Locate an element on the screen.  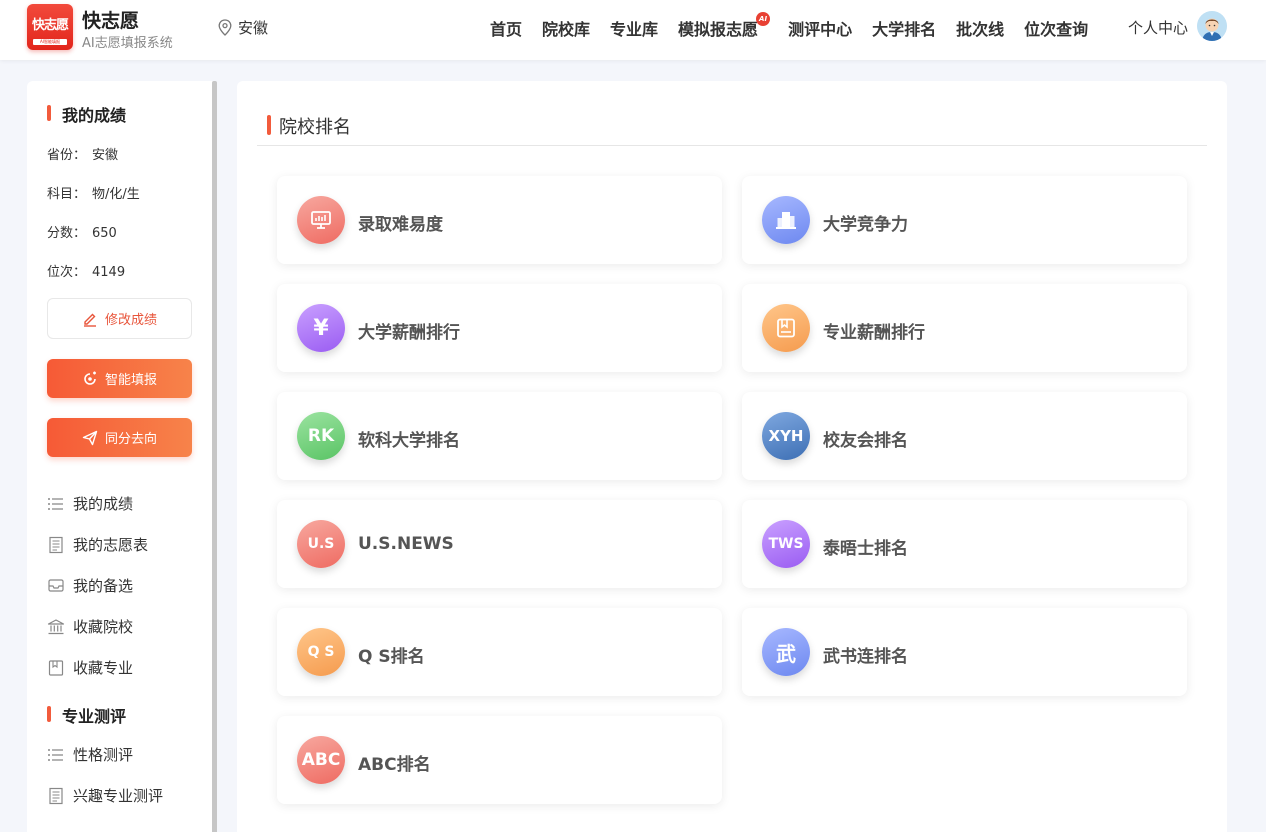
logo: 快志愿 AI智能填报 is located at coordinates (50, 27).